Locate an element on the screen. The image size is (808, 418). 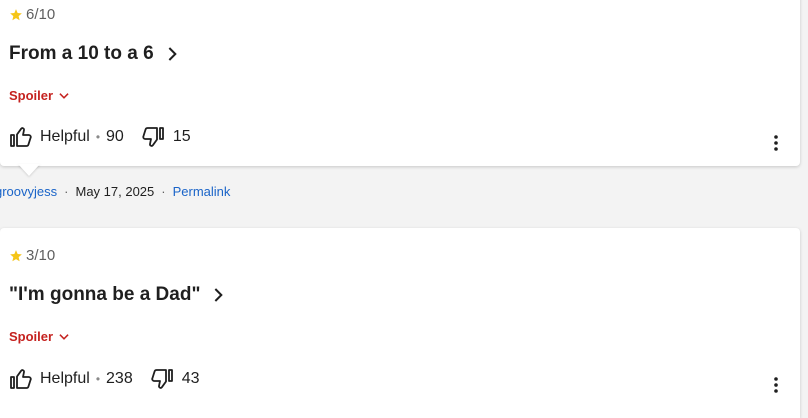
permalink: Permalink is located at coordinates (202, 191).